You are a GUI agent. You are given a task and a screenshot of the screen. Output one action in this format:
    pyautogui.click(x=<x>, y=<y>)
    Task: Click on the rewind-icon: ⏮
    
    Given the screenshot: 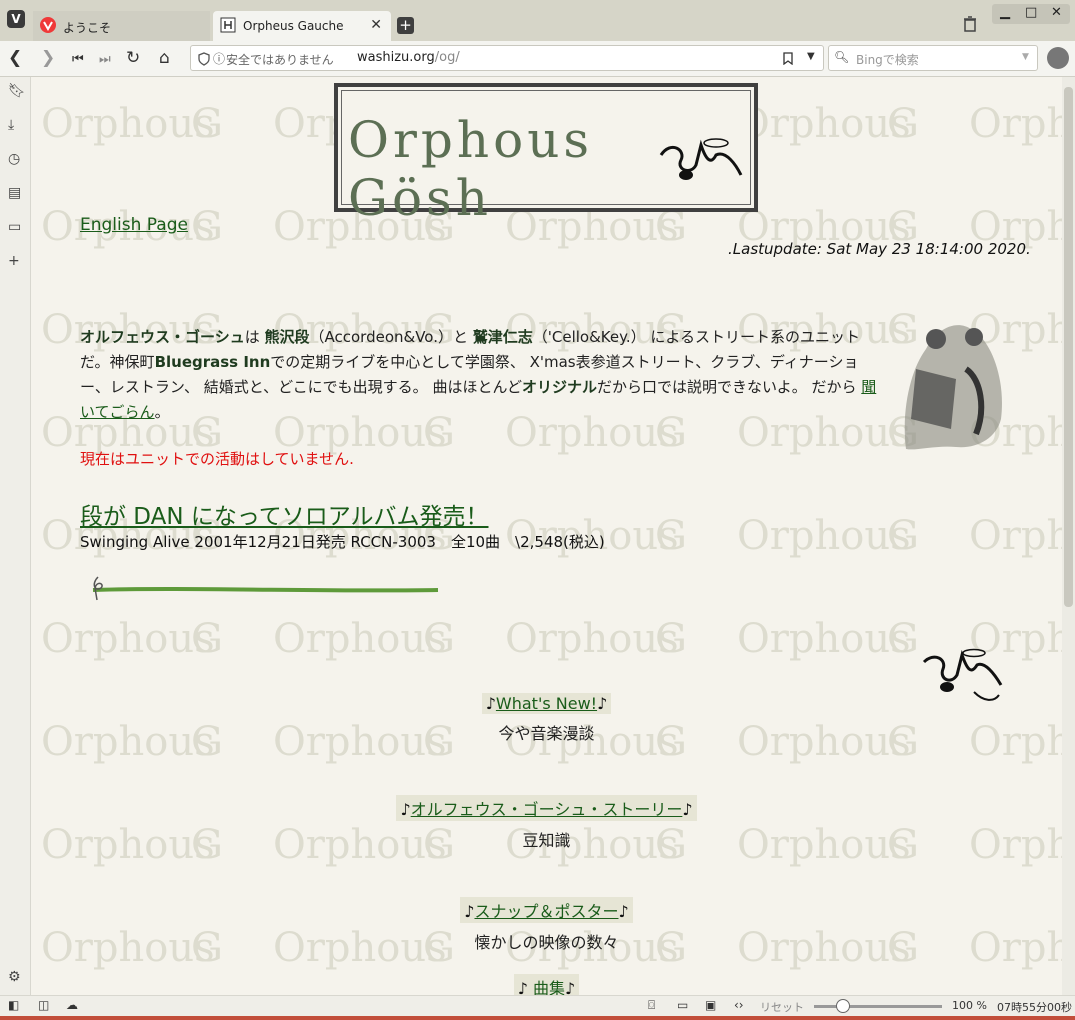 What is the action you would take?
    pyautogui.click(x=78, y=60)
    